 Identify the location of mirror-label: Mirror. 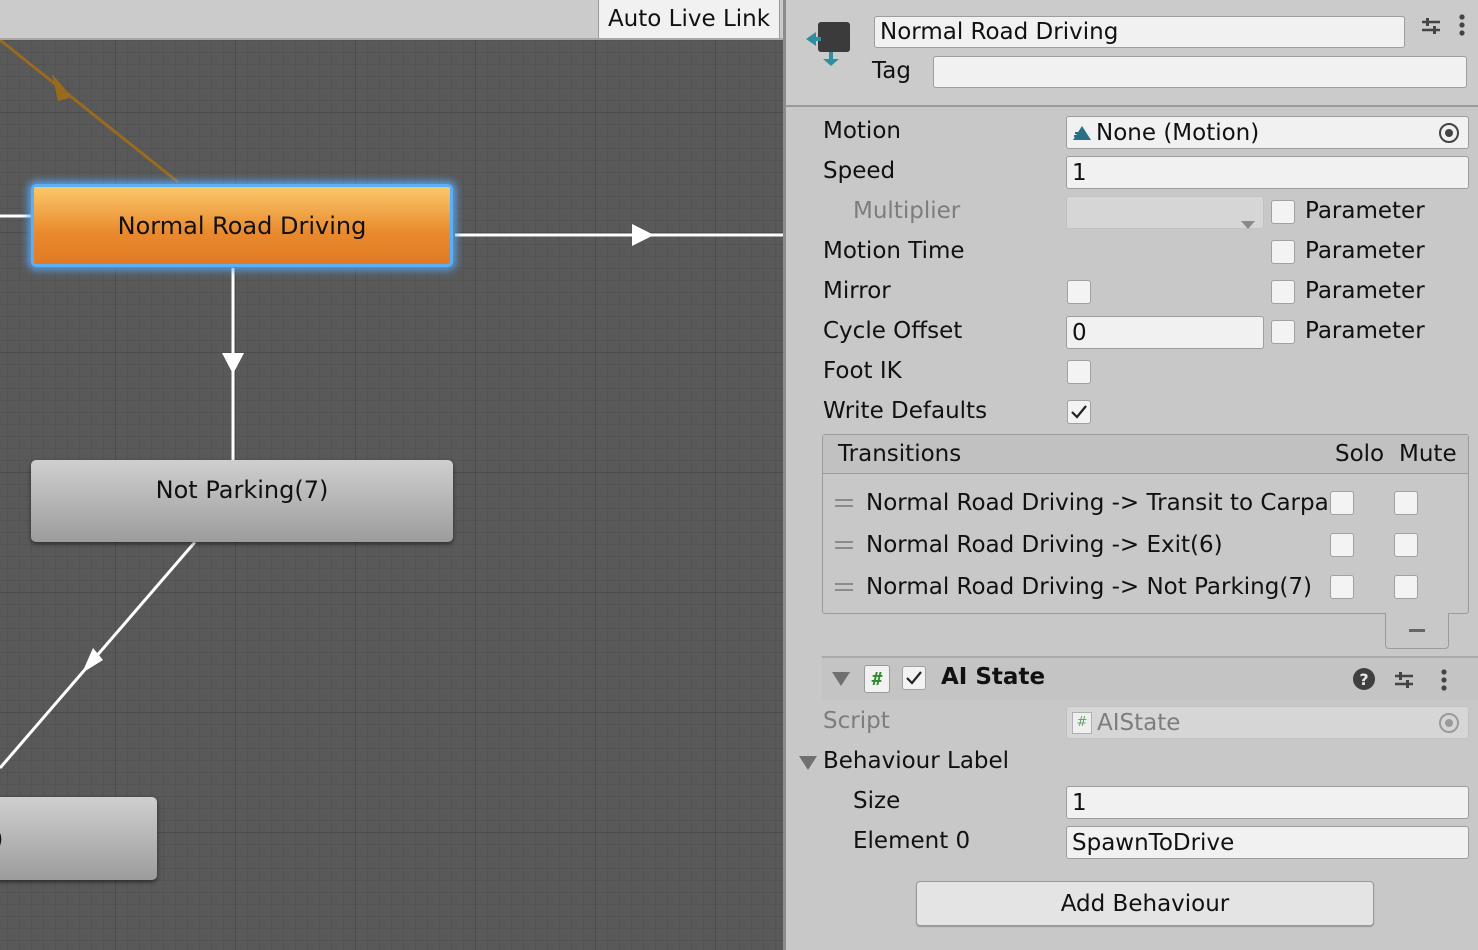
(857, 291).